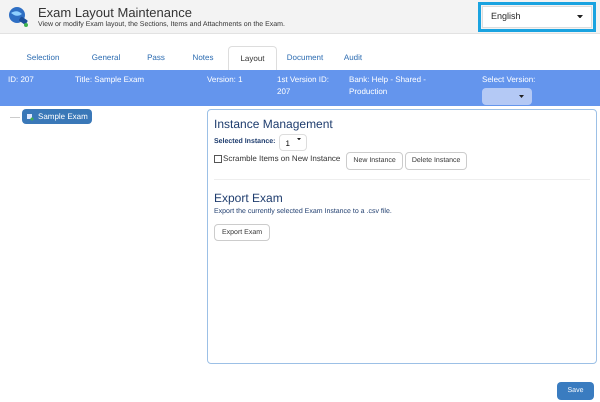 This screenshot has height=402, width=600. Describe the element at coordinates (43, 58) in the screenshot. I see `tab: Selection` at that location.